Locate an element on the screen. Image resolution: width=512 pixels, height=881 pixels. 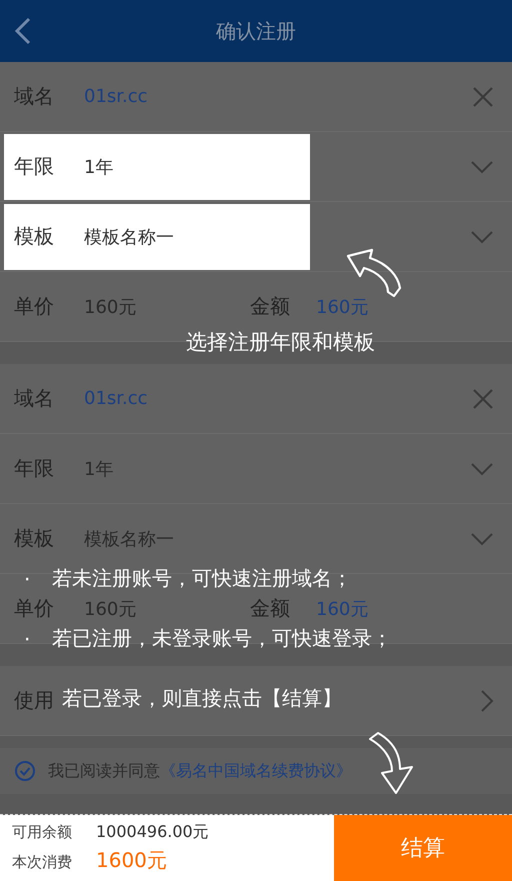
back-icon is located at coordinates (23, 31).